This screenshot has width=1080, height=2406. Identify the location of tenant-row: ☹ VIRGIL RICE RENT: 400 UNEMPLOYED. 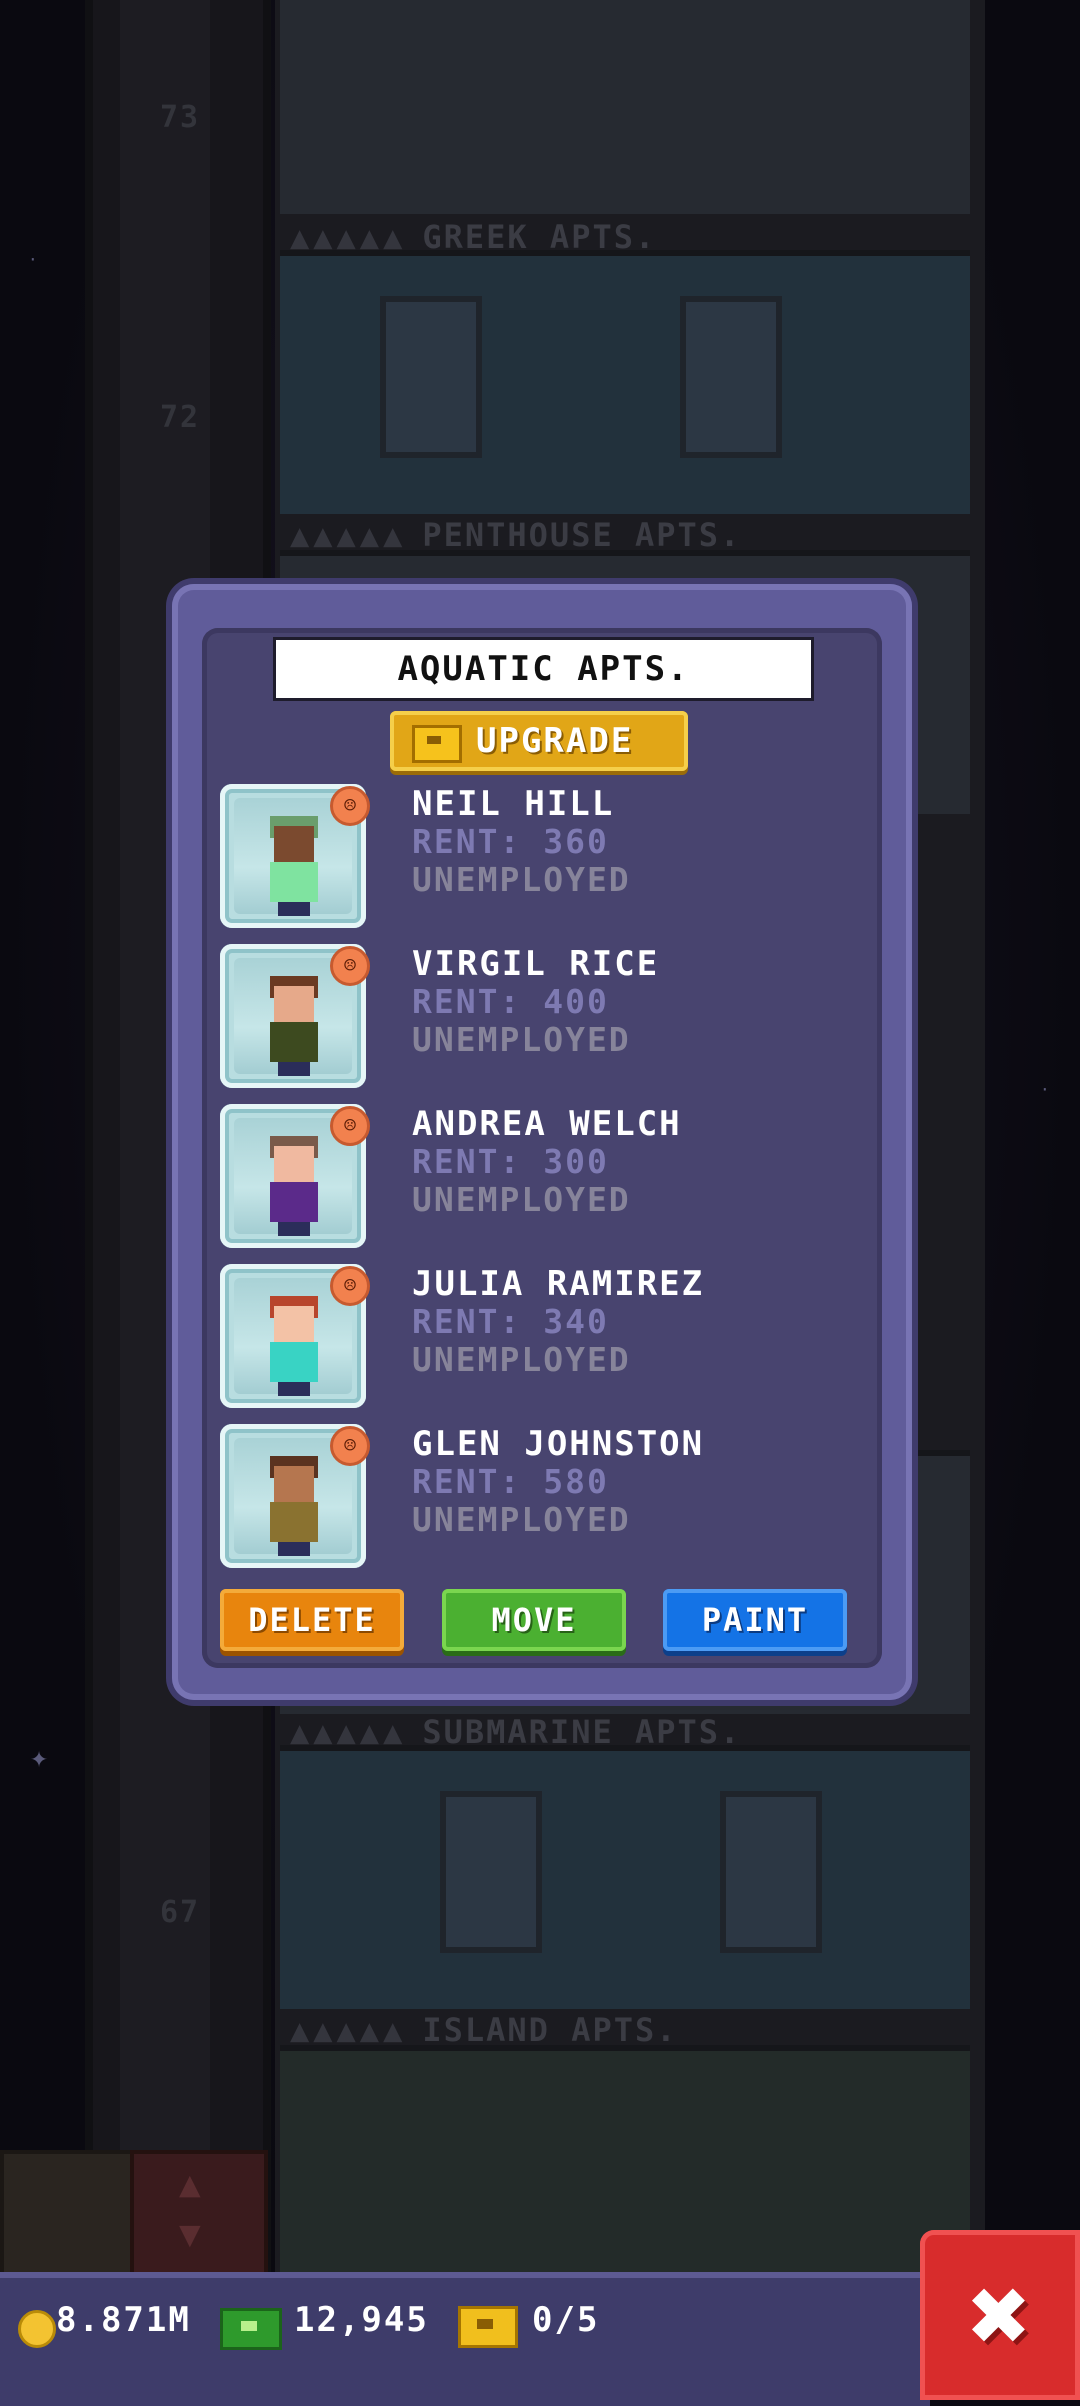
(530, 1019).